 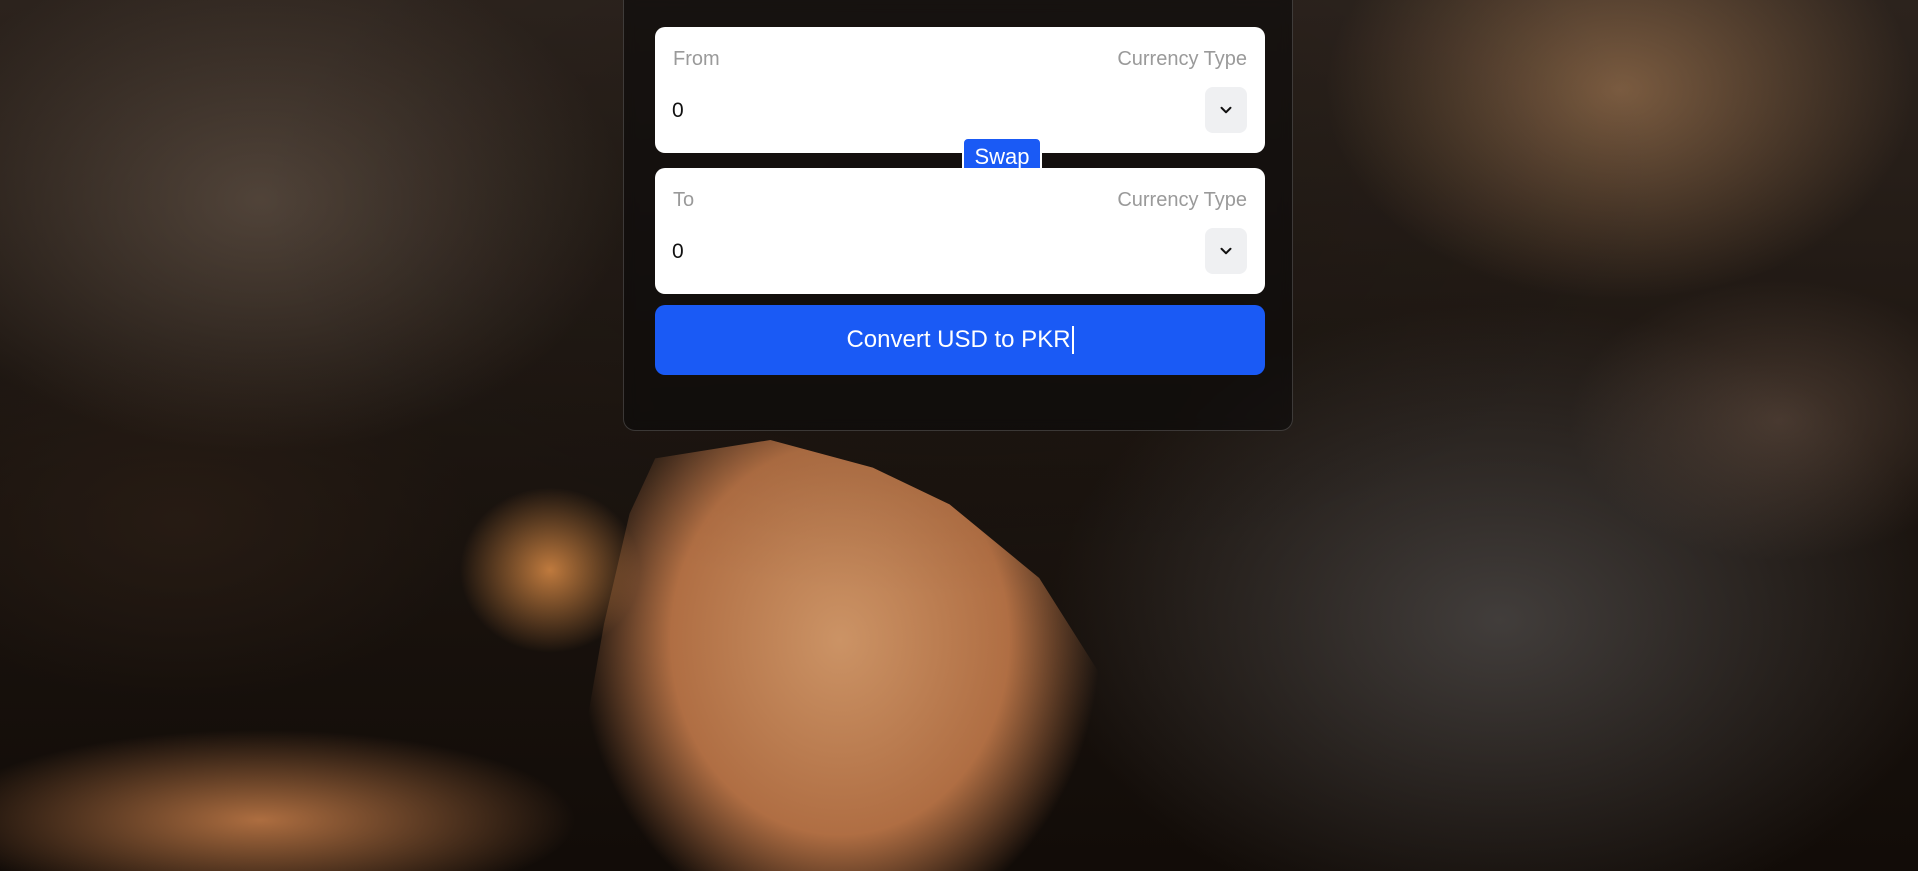 I want to click on to-currency-select, so click(x=1226, y=251).